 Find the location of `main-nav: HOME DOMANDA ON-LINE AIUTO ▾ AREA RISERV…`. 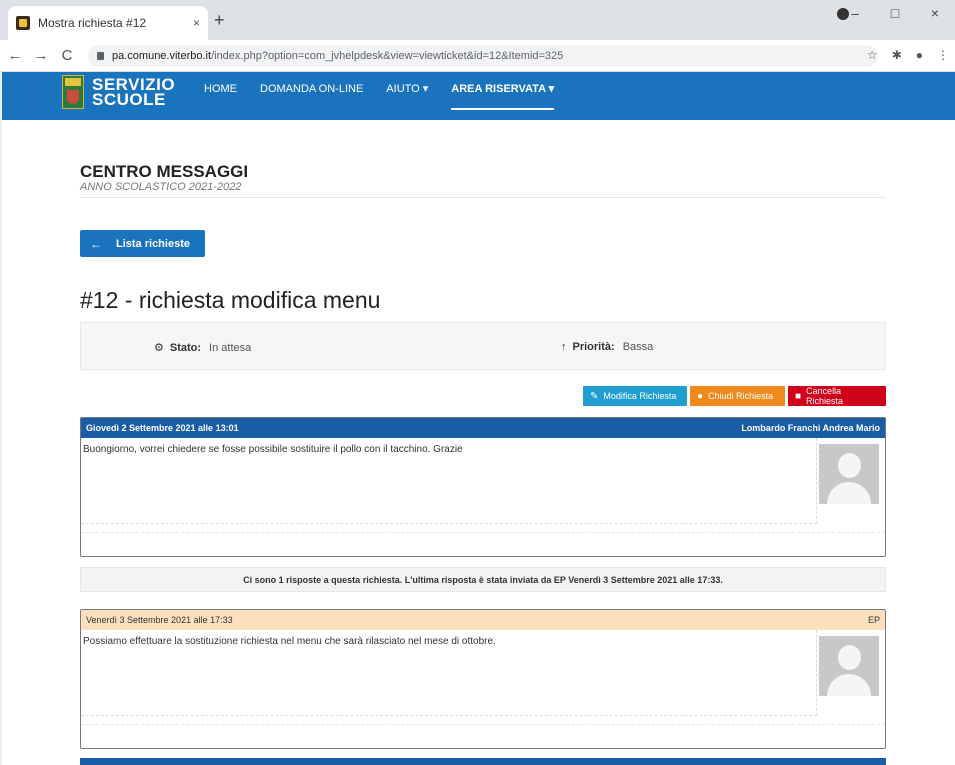

main-nav: HOME DOMANDA ON-LINE AIUTO ▾ AREA RISERV… is located at coordinates (390, 96).